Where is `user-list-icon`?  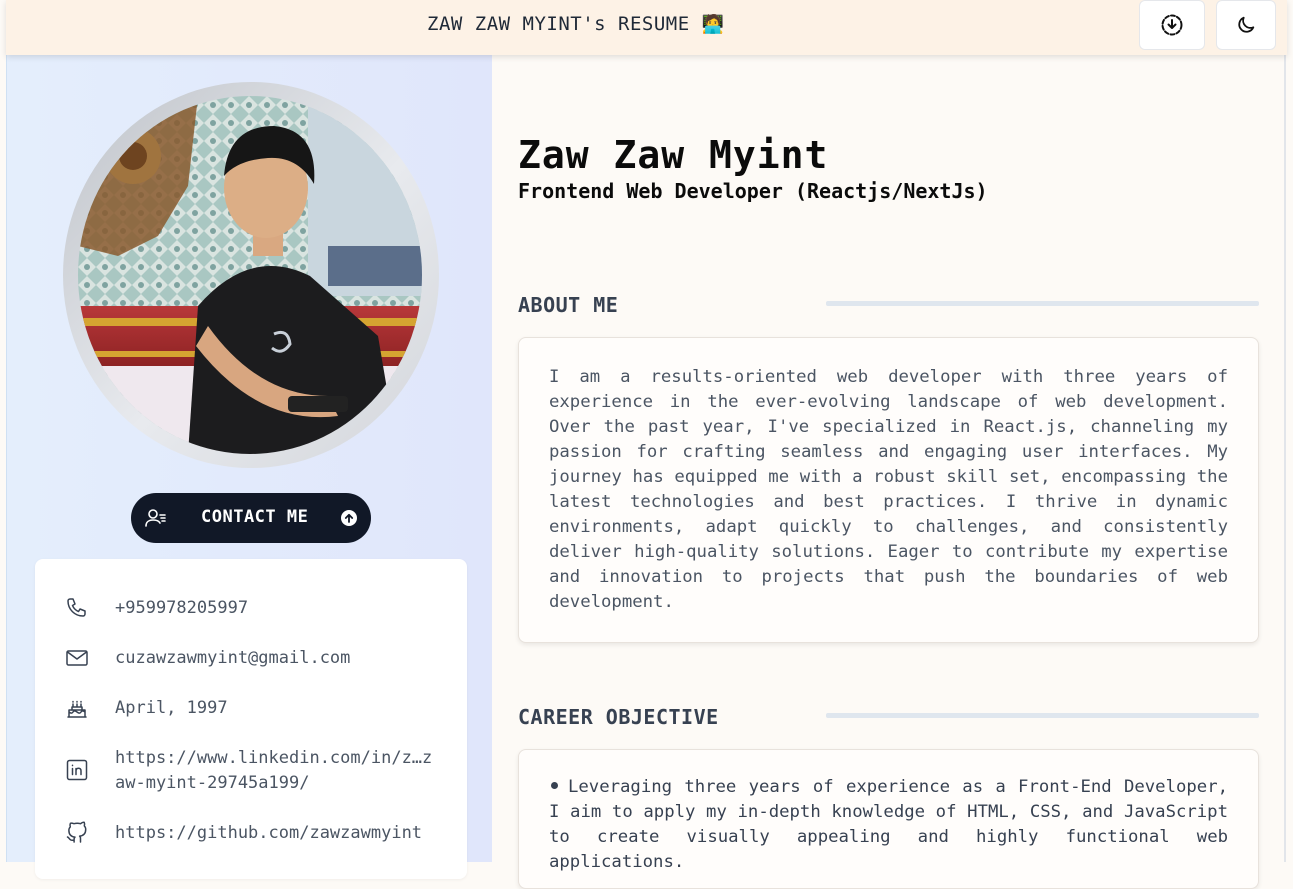
user-list-icon is located at coordinates (155, 518).